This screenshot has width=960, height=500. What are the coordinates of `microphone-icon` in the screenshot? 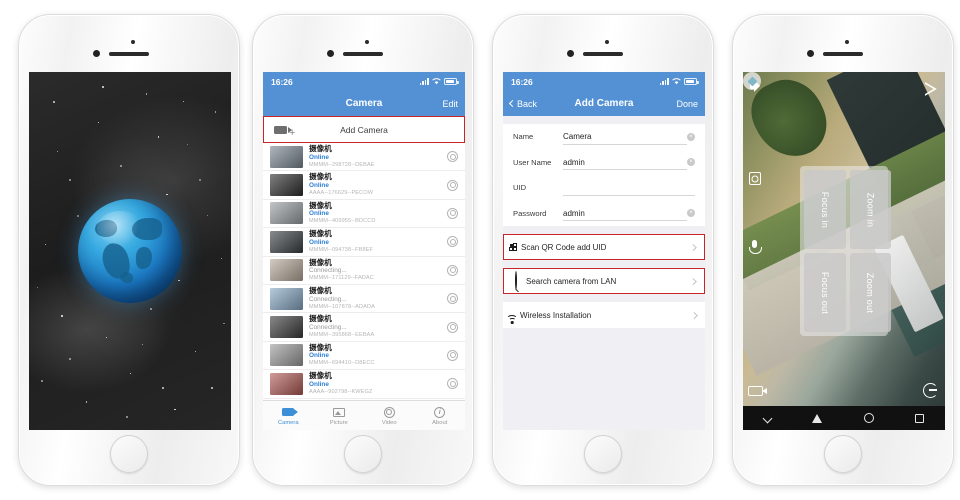 It's located at (755, 247).